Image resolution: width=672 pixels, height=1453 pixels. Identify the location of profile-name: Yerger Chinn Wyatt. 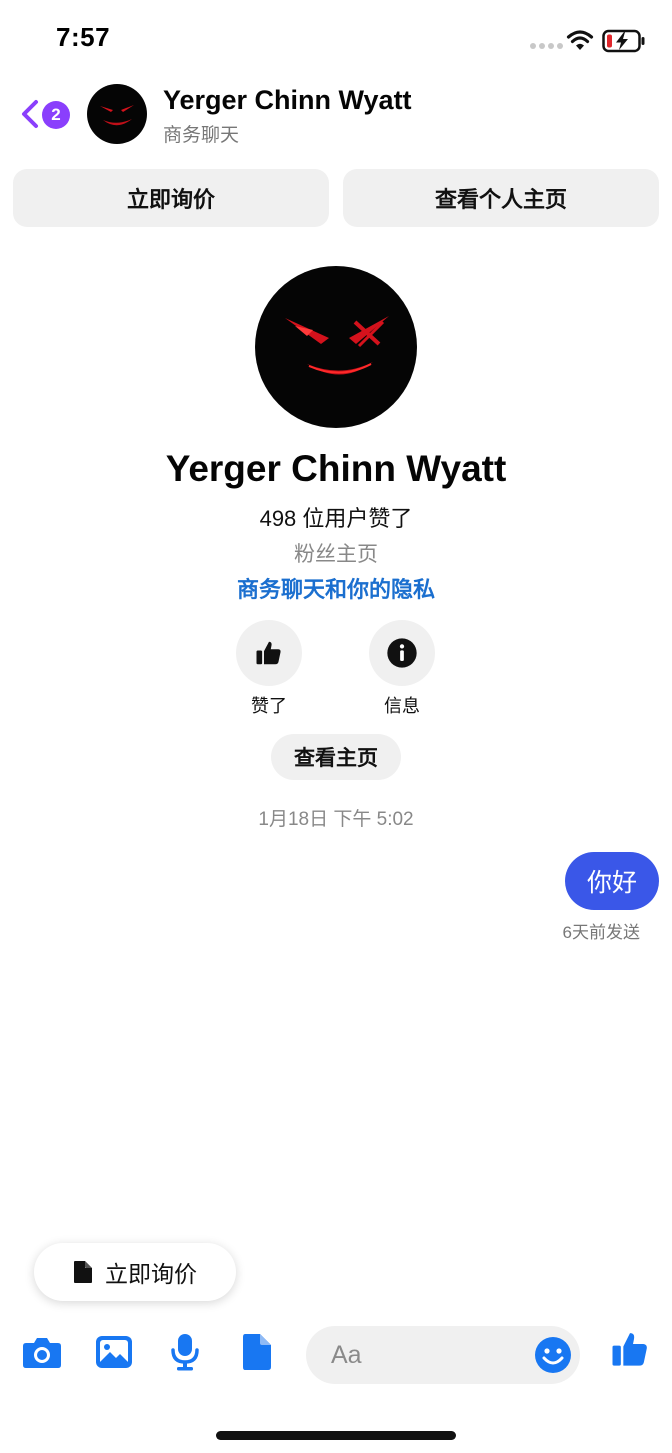
(336, 468).